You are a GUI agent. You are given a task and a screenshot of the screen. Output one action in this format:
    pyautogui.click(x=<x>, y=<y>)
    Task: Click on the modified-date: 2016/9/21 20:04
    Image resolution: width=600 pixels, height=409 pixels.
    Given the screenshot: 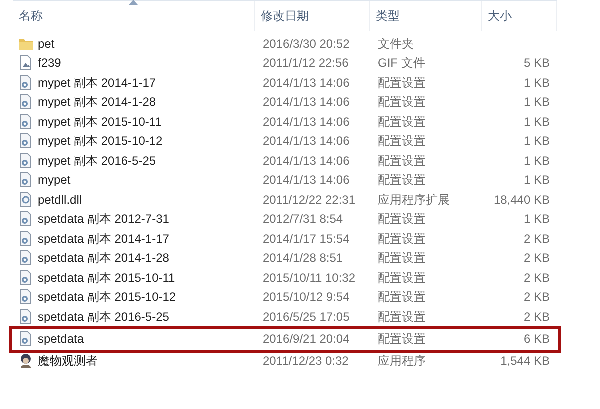 What is the action you would take?
    pyautogui.click(x=306, y=339)
    